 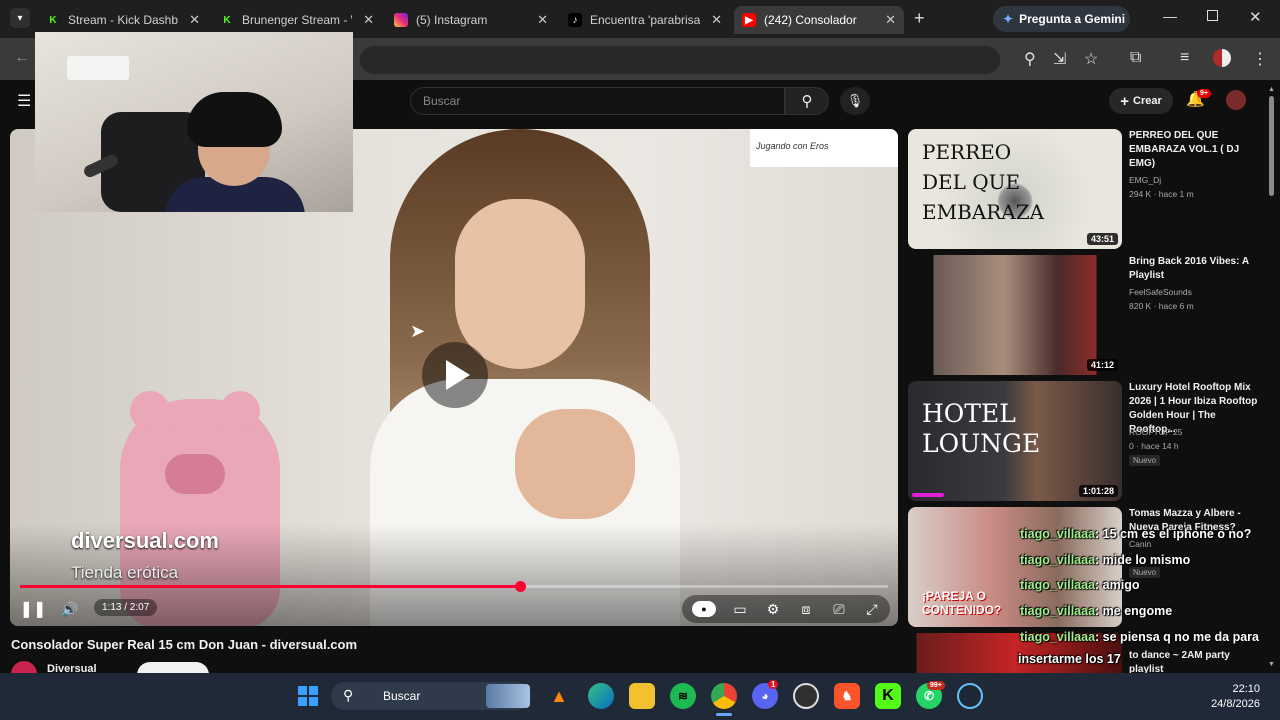 I want to click on pig-ear-left, so click(x=150, y=411).